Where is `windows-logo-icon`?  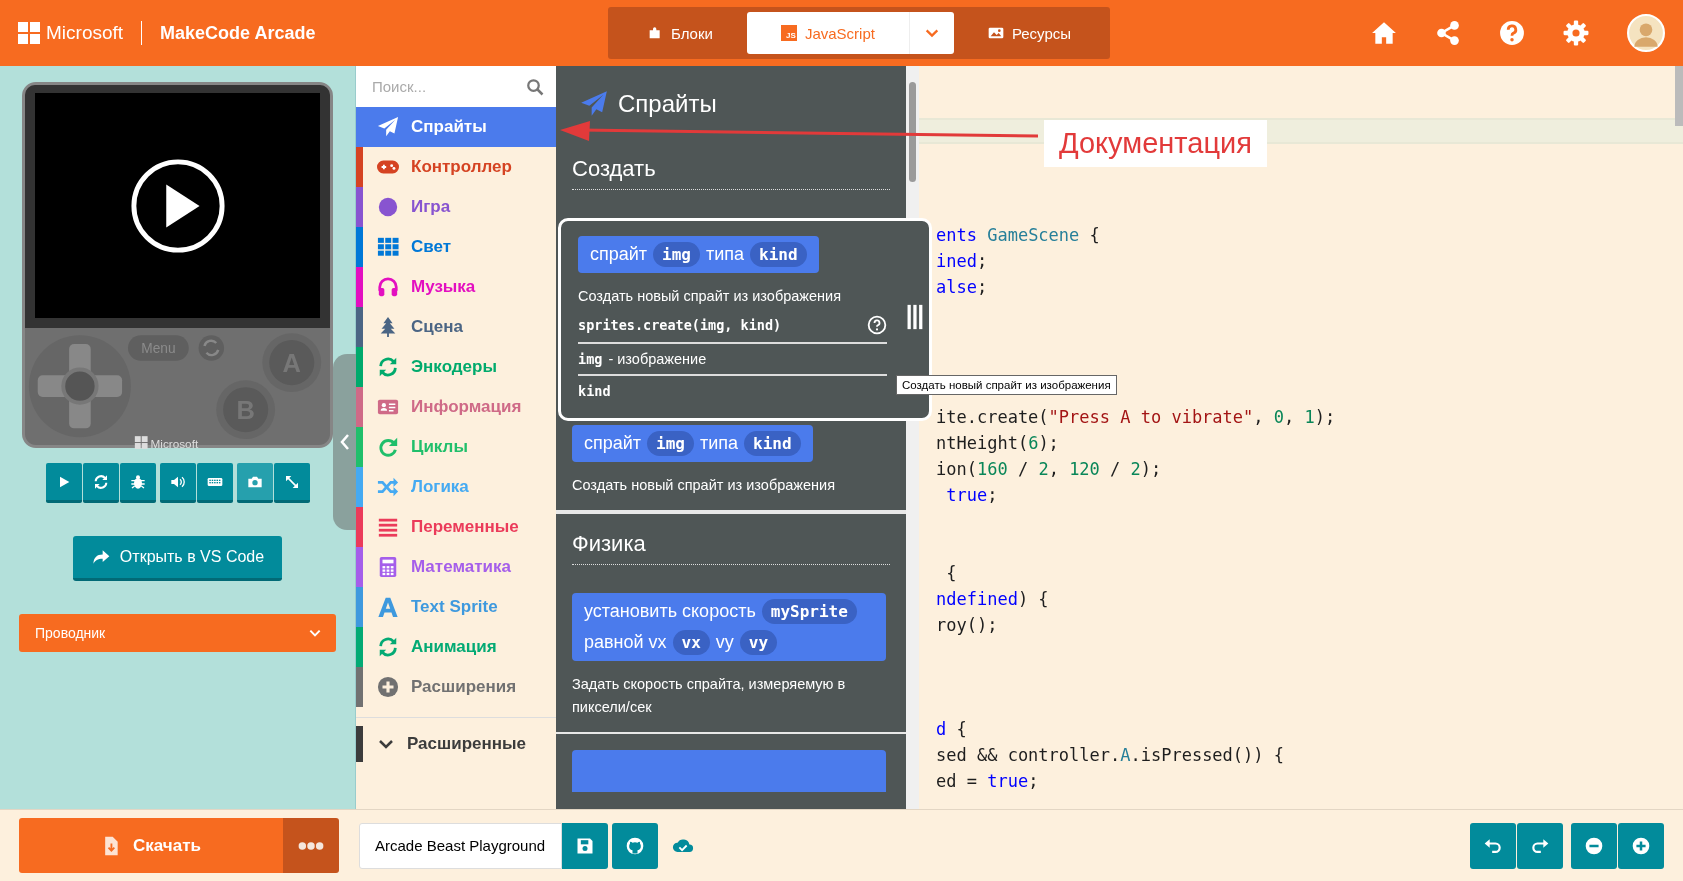
windows-logo-icon is located at coordinates (29, 33).